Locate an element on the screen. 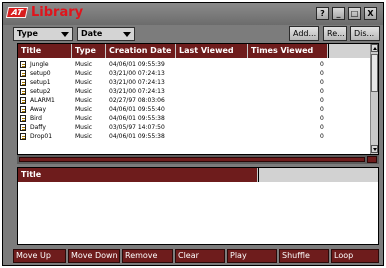 This screenshot has width=386, height=268. minimize-button: _ is located at coordinates (338, 13).